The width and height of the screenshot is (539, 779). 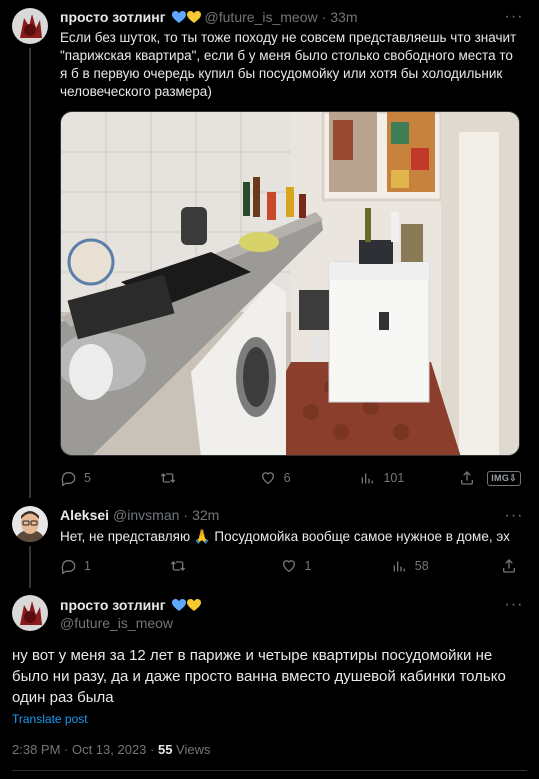 I want to click on translate-link: Translate post, so click(x=50, y=719).